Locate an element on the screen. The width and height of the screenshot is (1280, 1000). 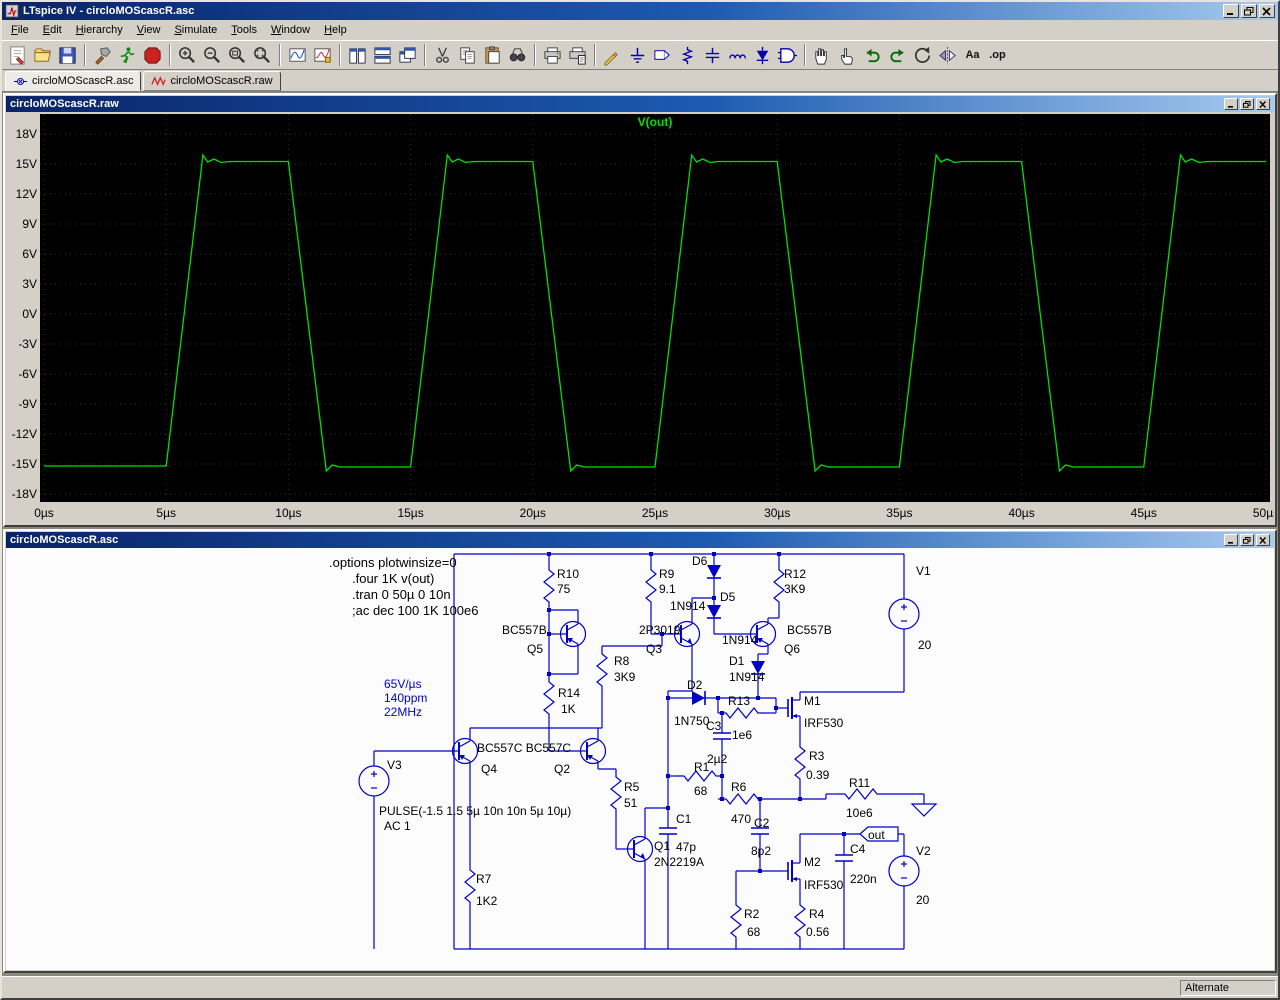
svg-text: V3 is located at coordinates (394, 765).